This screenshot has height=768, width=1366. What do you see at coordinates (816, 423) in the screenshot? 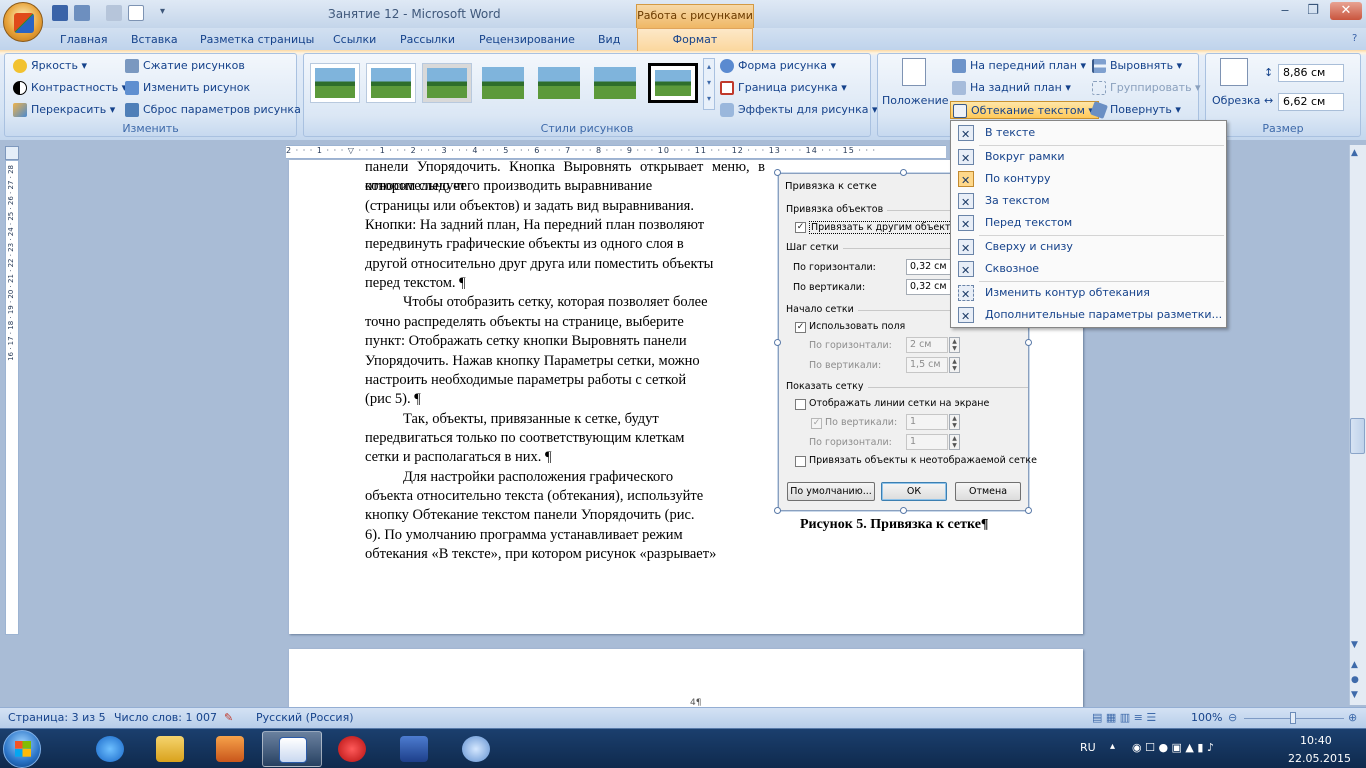
I see `show-vertical-checkbox: ✓` at bounding box center [816, 423].